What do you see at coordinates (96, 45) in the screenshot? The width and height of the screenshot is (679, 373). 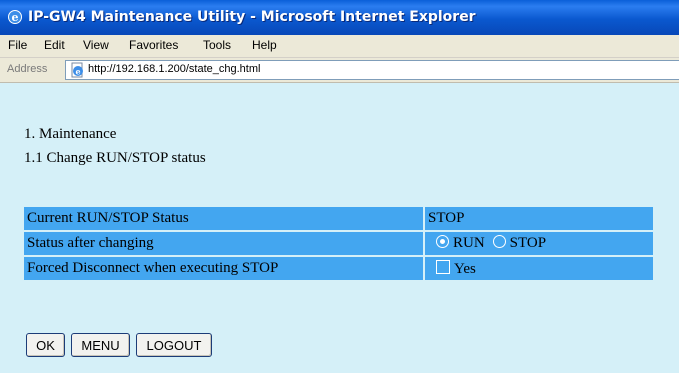 I see `menu-view: View` at bounding box center [96, 45].